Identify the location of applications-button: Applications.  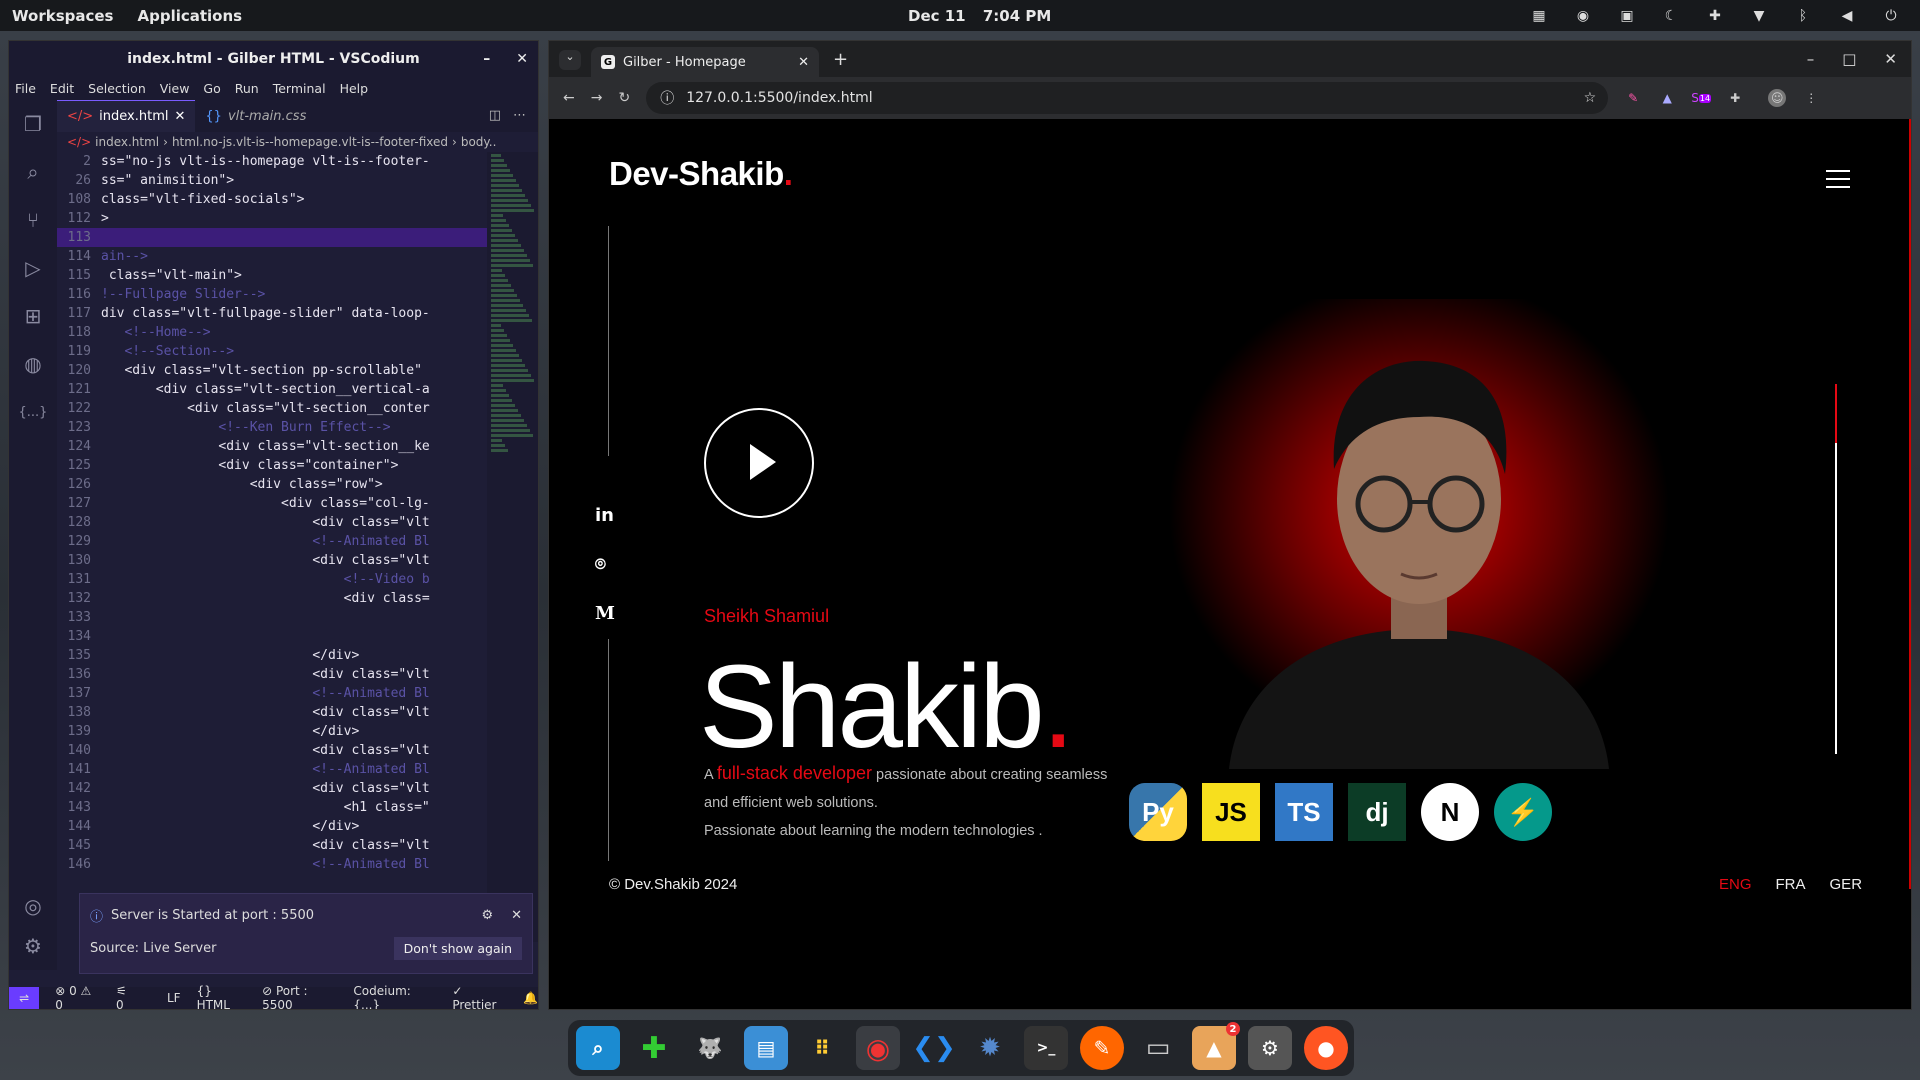
(189, 16).